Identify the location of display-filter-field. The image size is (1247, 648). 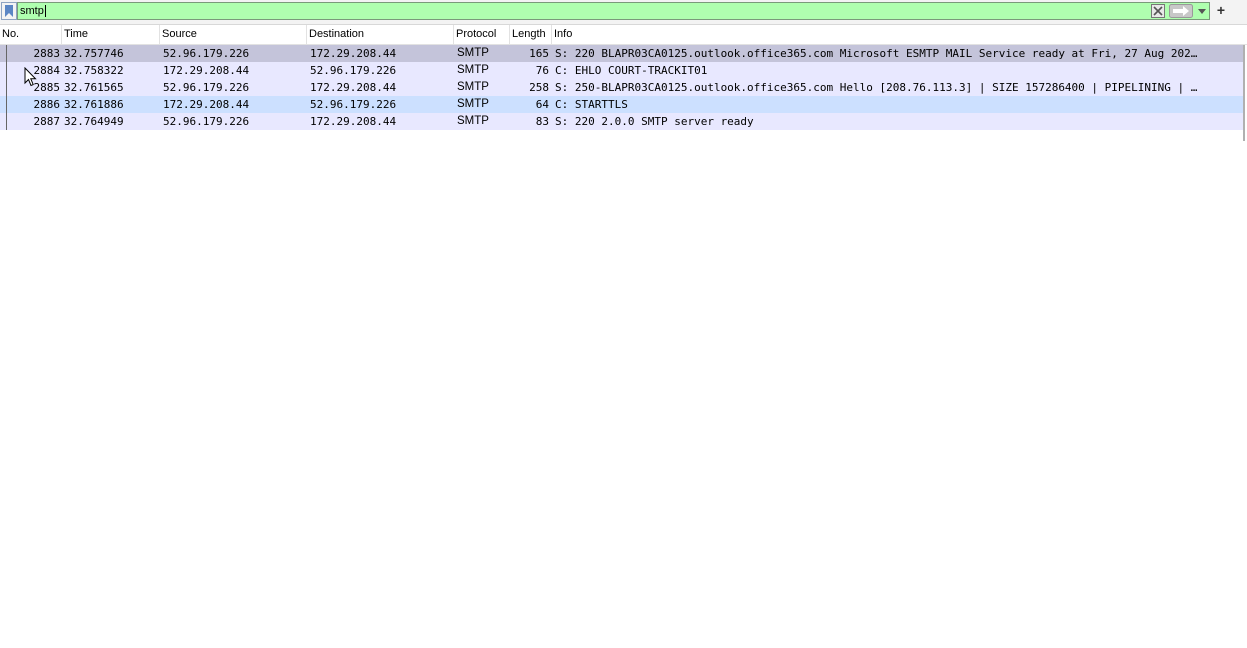
(613, 11).